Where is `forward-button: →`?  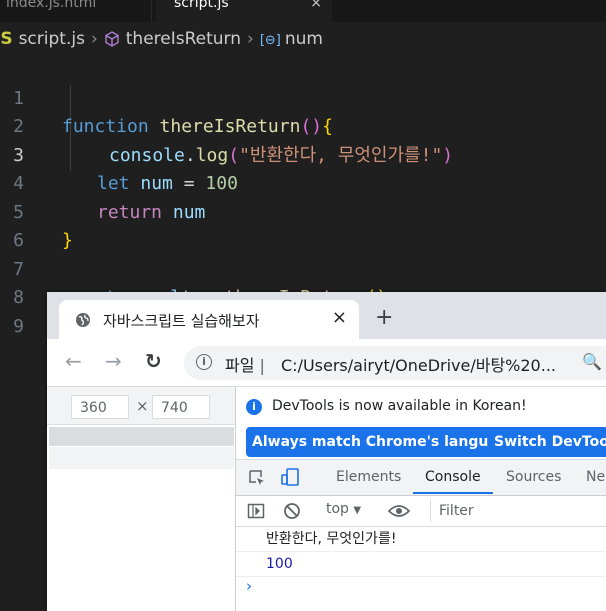
forward-button: → is located at coordinates (113, 361).